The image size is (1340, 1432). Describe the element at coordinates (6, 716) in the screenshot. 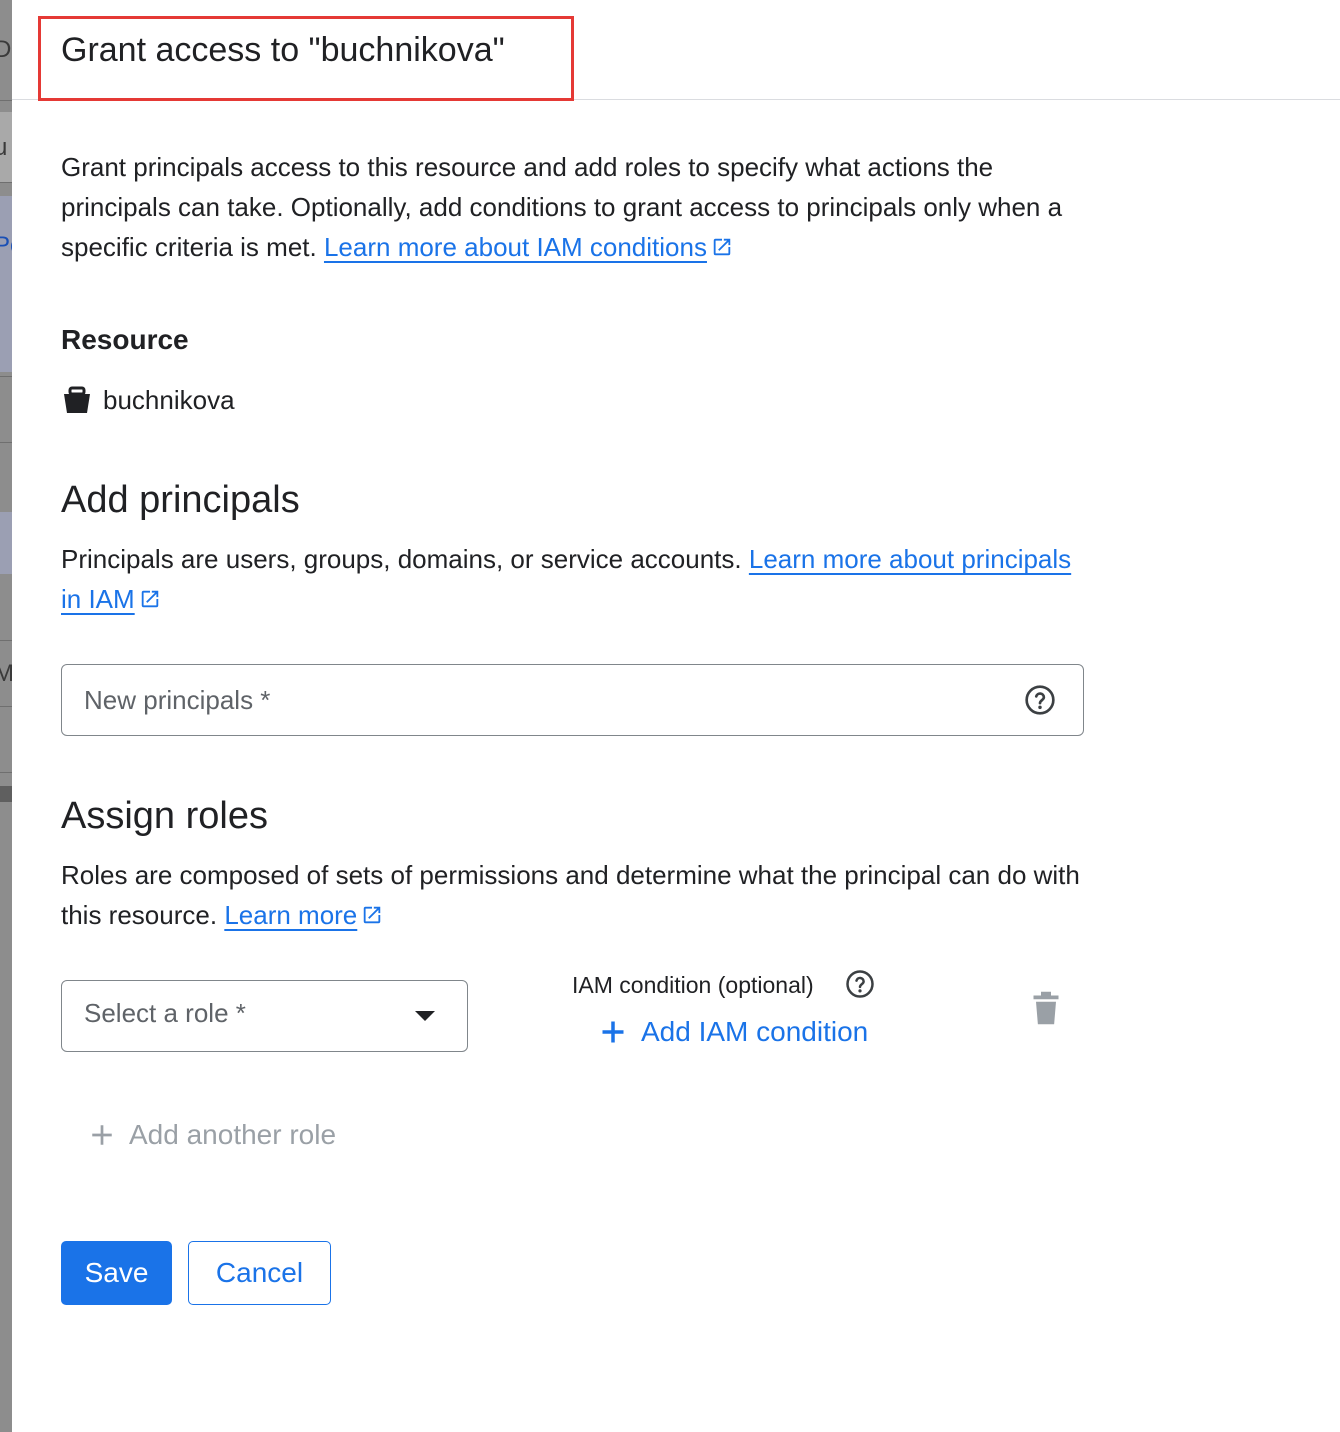

I see `background-page: D u Pe M` at that location.